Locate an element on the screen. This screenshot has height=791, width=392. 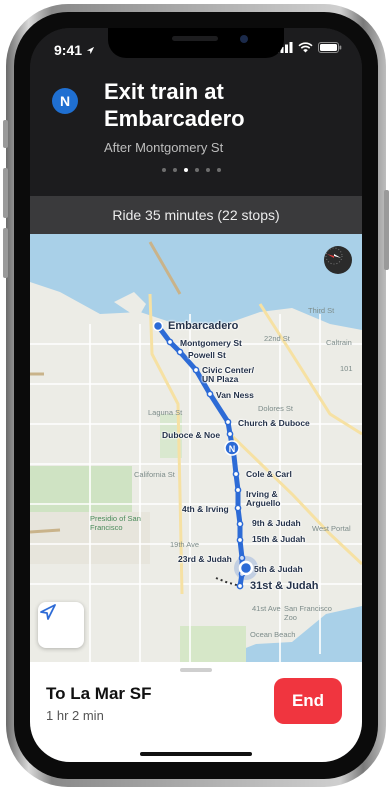
notch is located at coordinates (196, 43).